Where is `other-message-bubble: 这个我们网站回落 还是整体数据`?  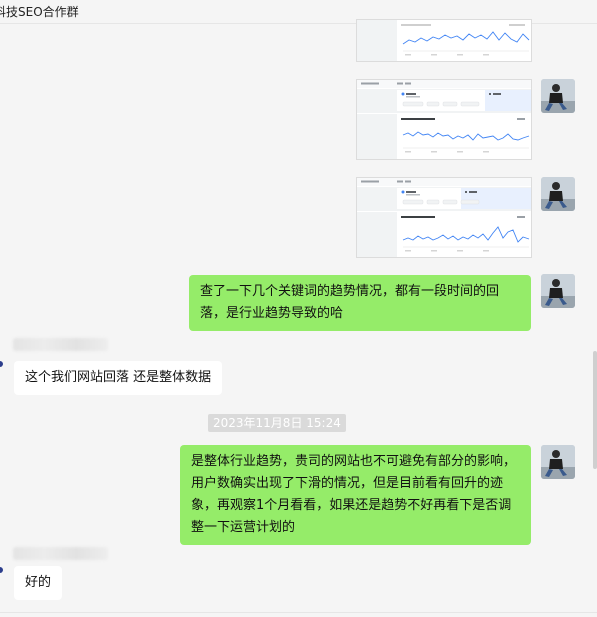
other-message-bubble: 这个我们网站回落 还是整体数据 is located at coordinates (118, 378).